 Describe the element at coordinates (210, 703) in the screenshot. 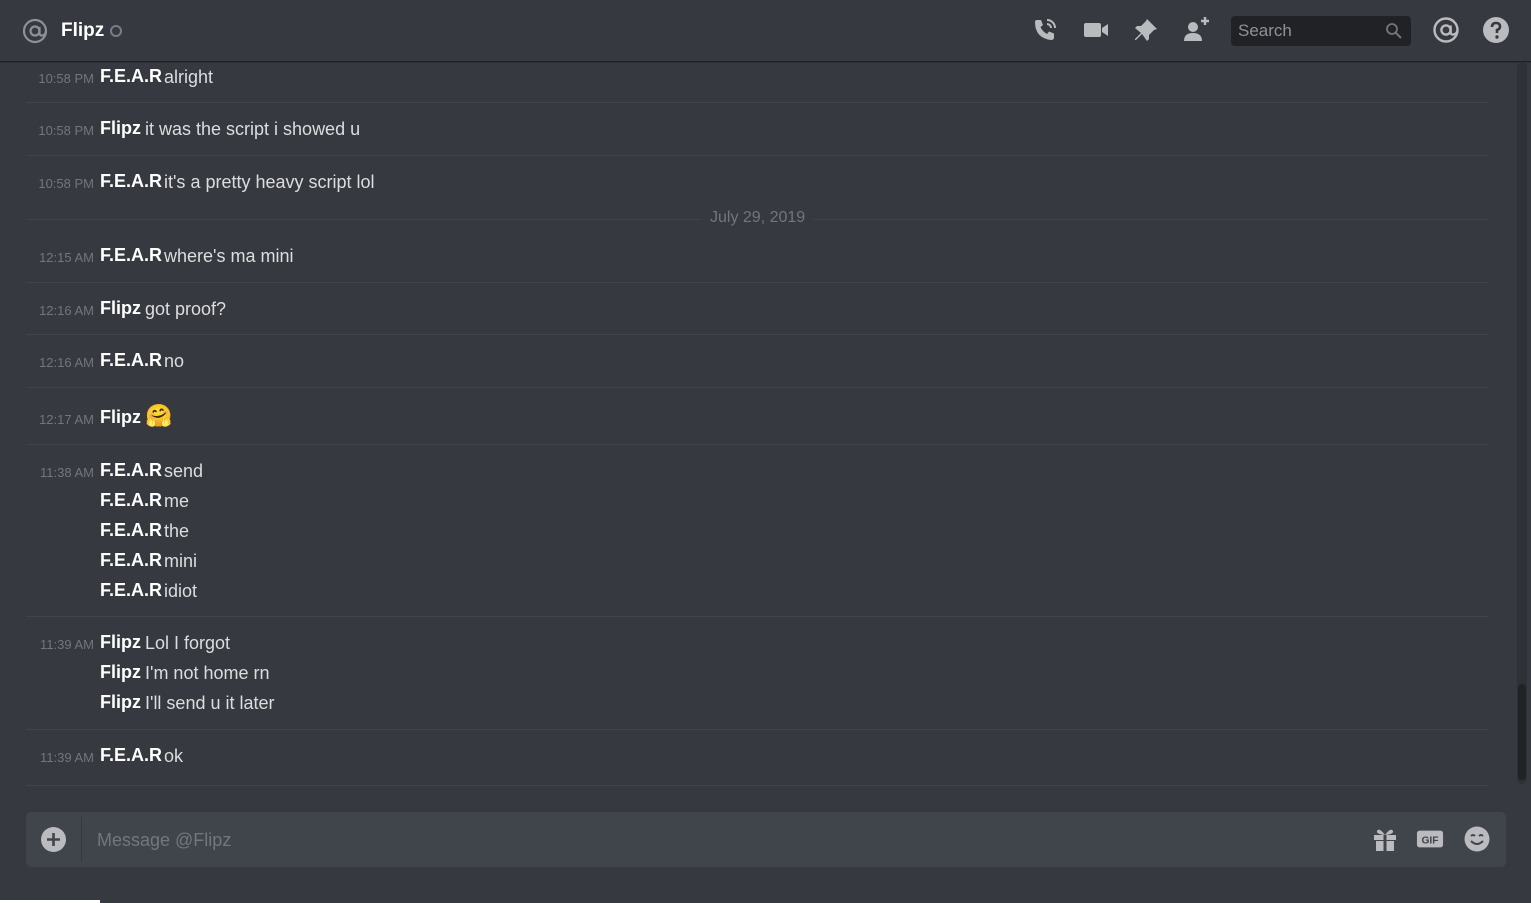

I see `message-content: I'll send u it later` at that location.